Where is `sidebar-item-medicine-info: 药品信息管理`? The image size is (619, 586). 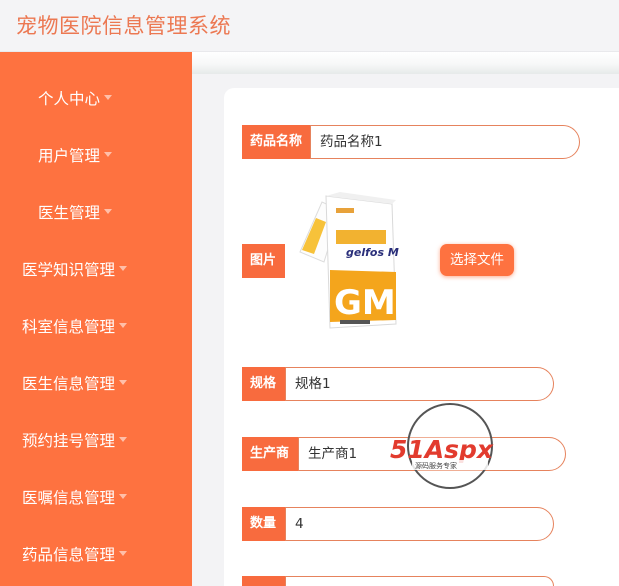
sidebar-item-medicine-info: 药品信息管理 is located at coordinates (75, 555).